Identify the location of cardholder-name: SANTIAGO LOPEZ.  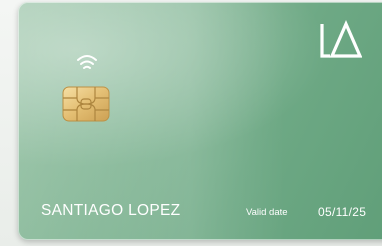
(111, 210).